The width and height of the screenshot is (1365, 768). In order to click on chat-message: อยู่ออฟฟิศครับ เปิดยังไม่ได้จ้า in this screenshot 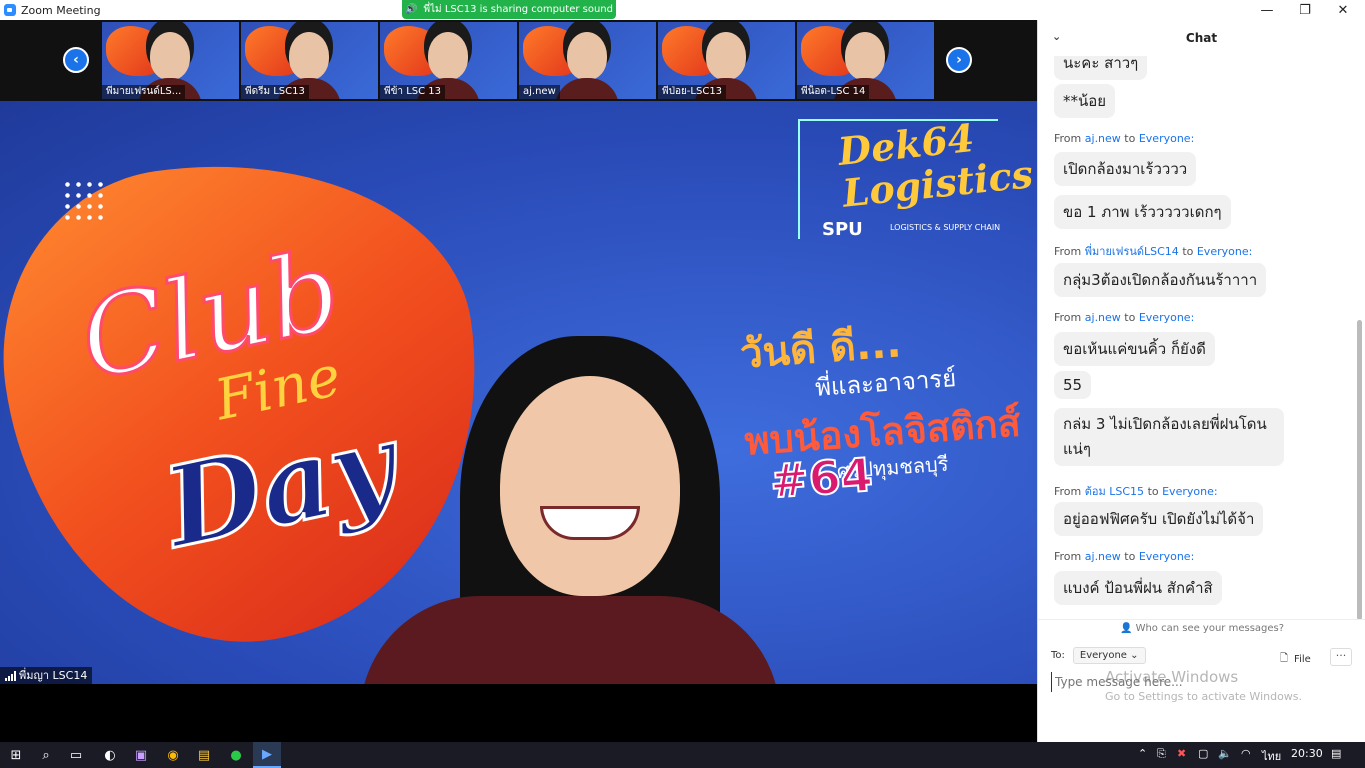, I will do `click(1159, 519)`.